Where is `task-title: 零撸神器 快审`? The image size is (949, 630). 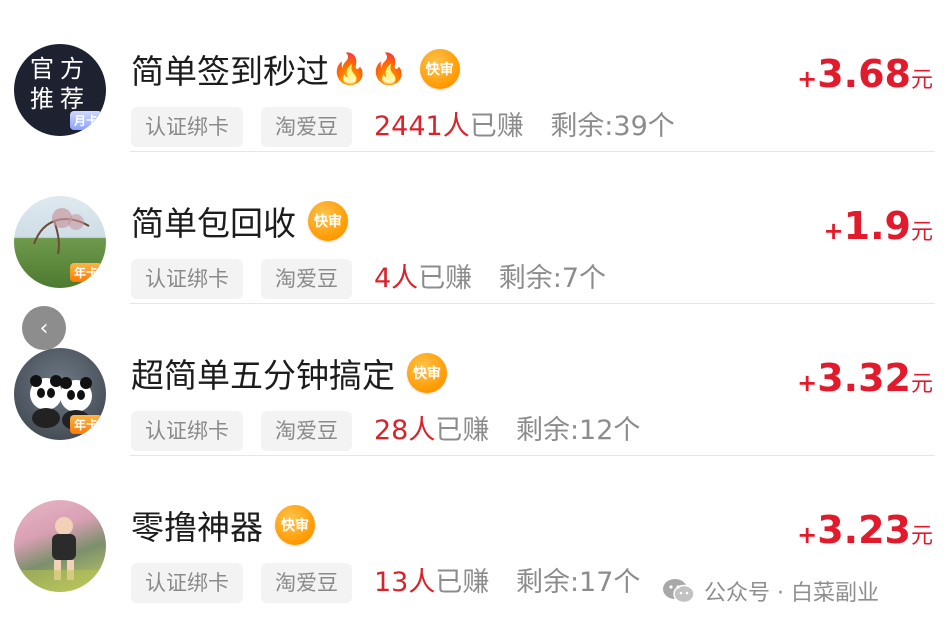 task-title: 零撸神器 快审 is located at coordinates (223, 525).